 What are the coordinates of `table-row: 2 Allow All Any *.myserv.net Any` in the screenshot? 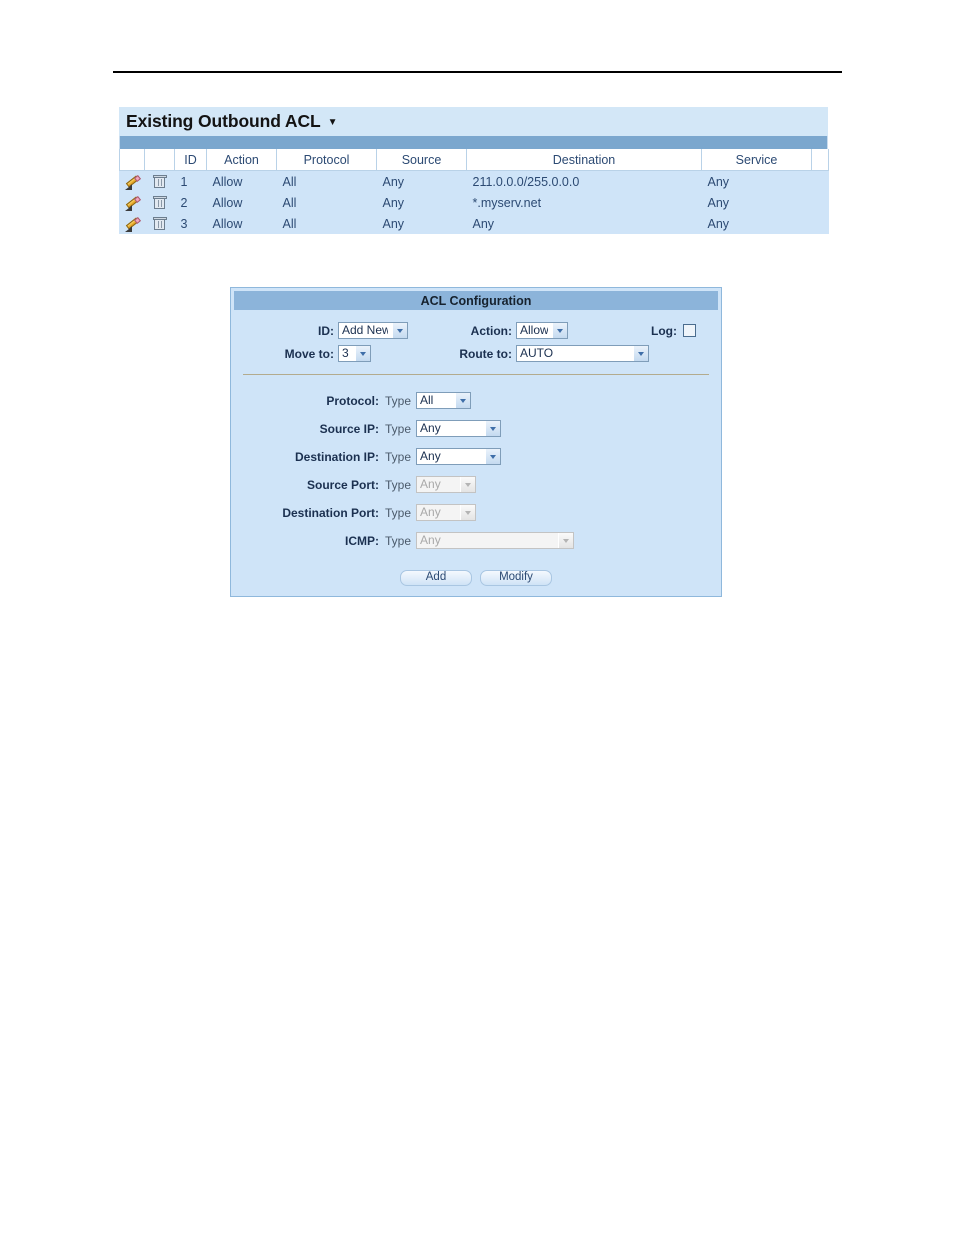 It's located at (474, 202).